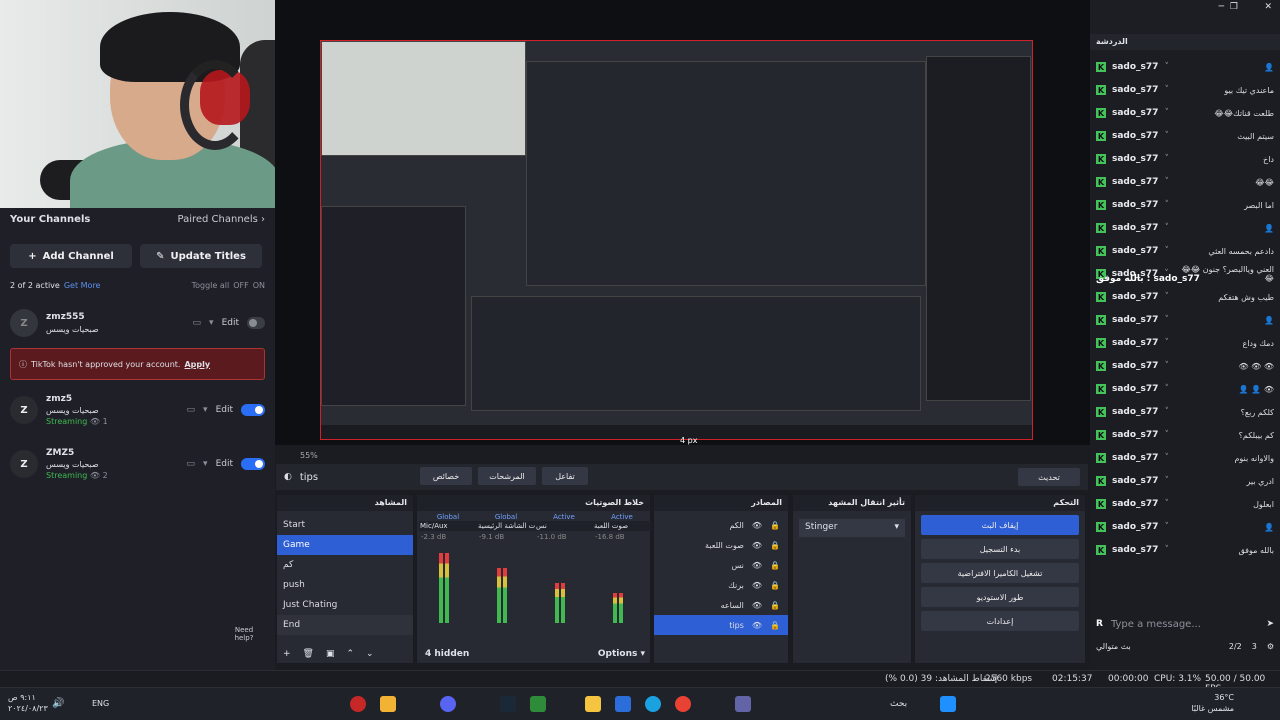 The width and height of the screenshot is (1280, 720). I want to click on obs-icon, so click(358, 704).